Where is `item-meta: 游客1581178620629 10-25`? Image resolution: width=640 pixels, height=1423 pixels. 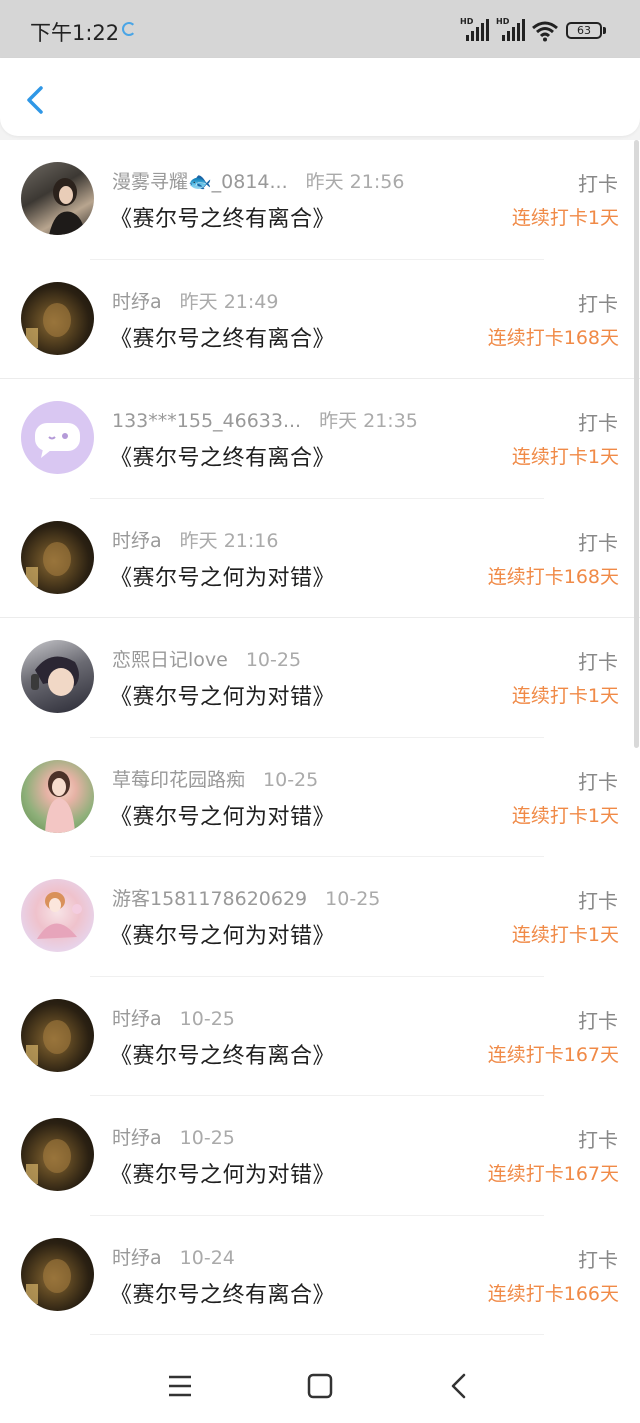
item-meta: 游客1581178620629 10-25 is located at coordinates (246, 897).